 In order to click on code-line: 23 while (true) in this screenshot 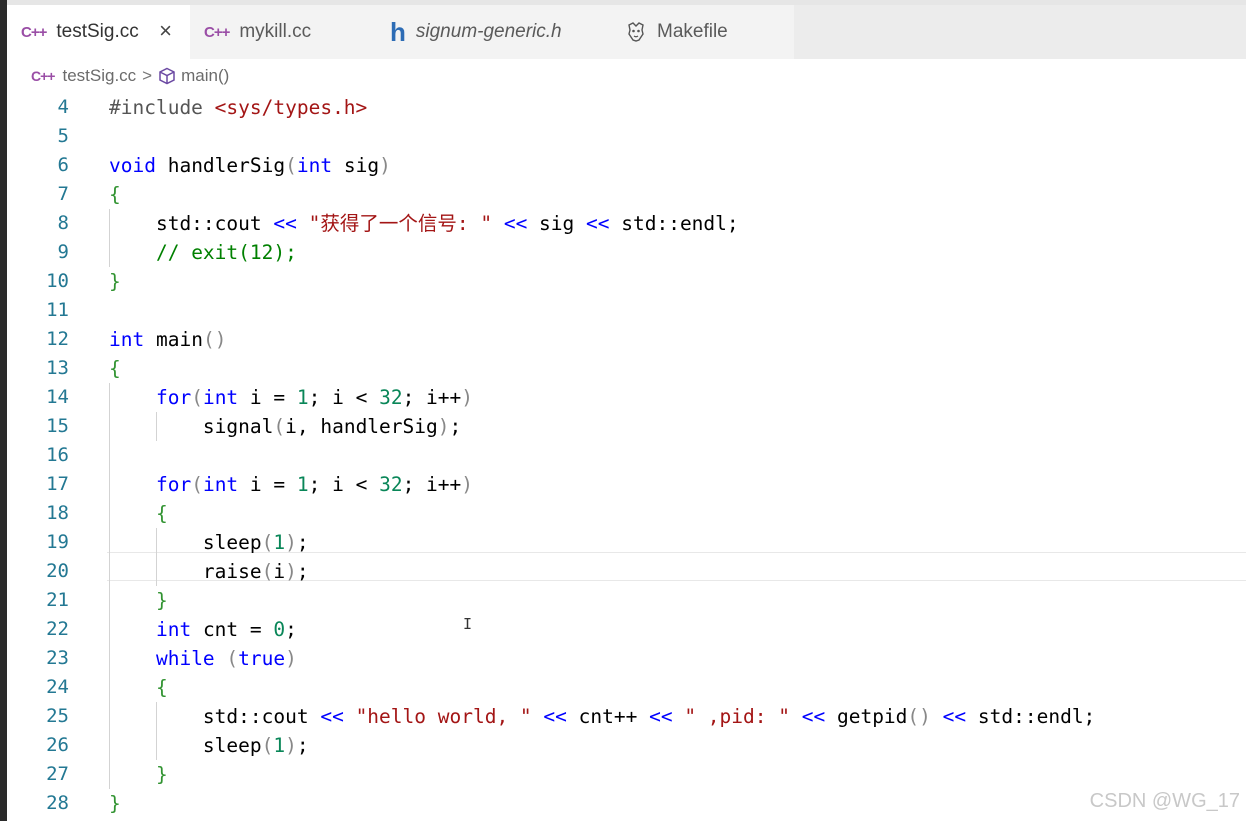, I will do `click(626, 658)`.